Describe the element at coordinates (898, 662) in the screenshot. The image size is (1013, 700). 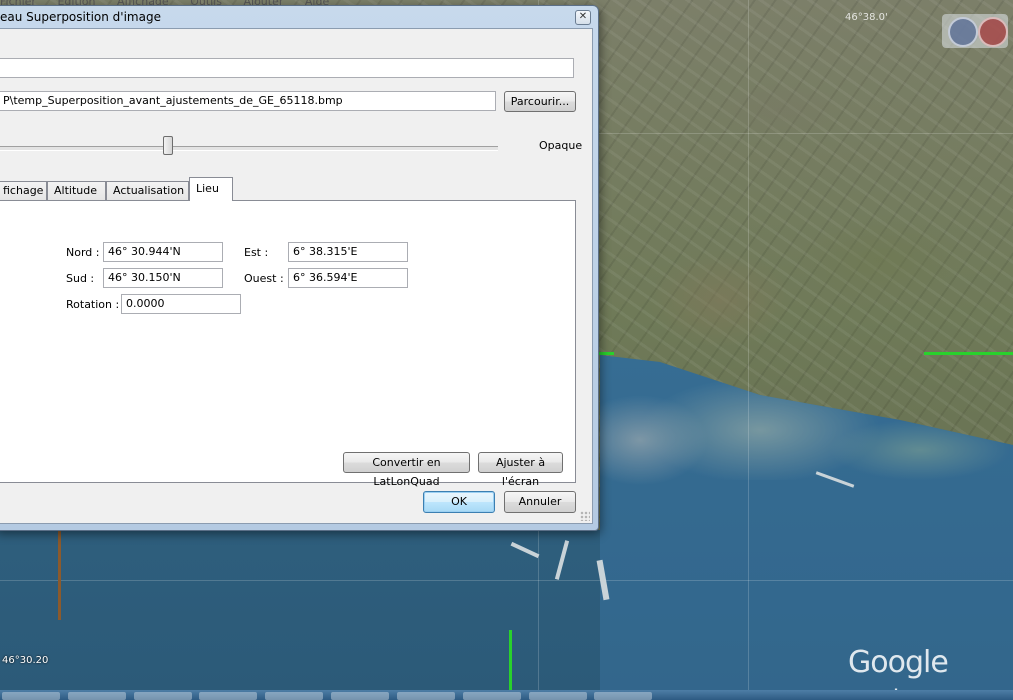
I see `logo-google-text: Google` at that location.